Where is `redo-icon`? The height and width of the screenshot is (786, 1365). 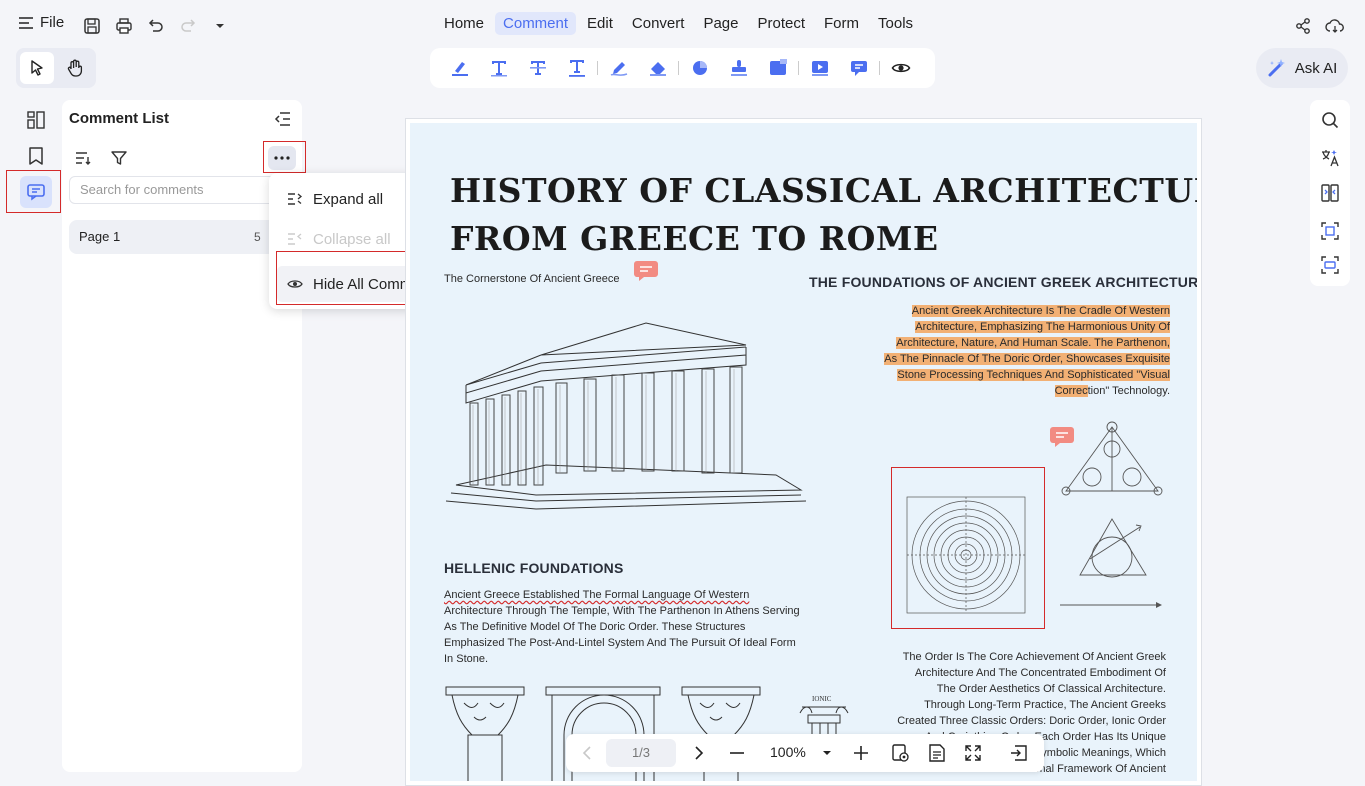
redo-icon is located at coordinates (188, 26).